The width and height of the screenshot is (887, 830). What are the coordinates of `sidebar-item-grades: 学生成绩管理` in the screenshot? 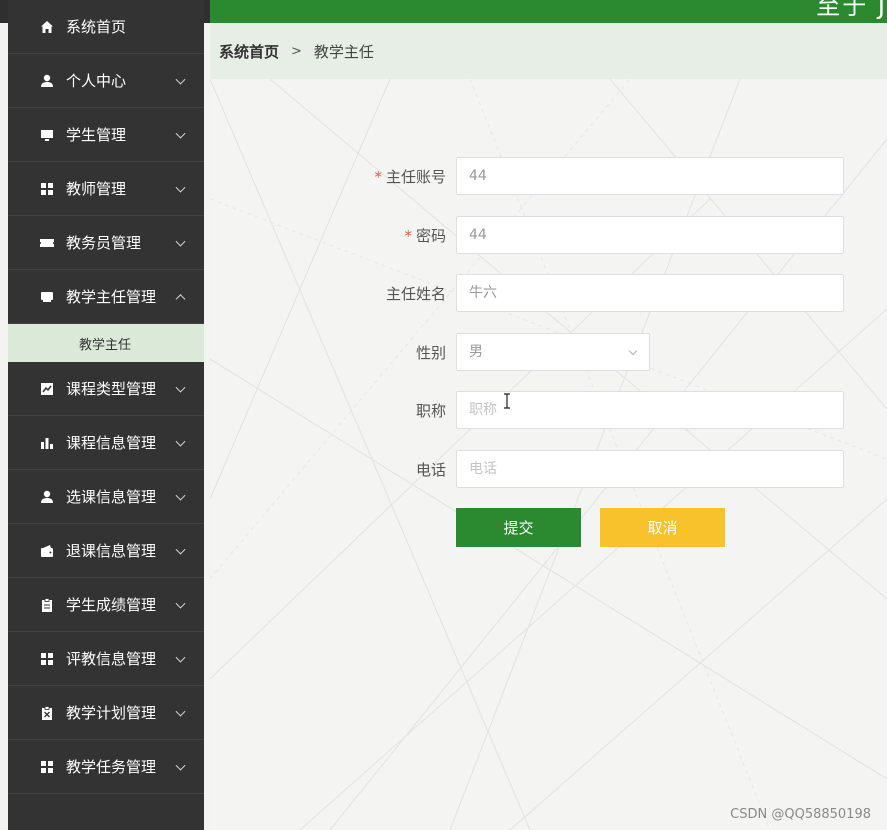 It's located at (106, 605).